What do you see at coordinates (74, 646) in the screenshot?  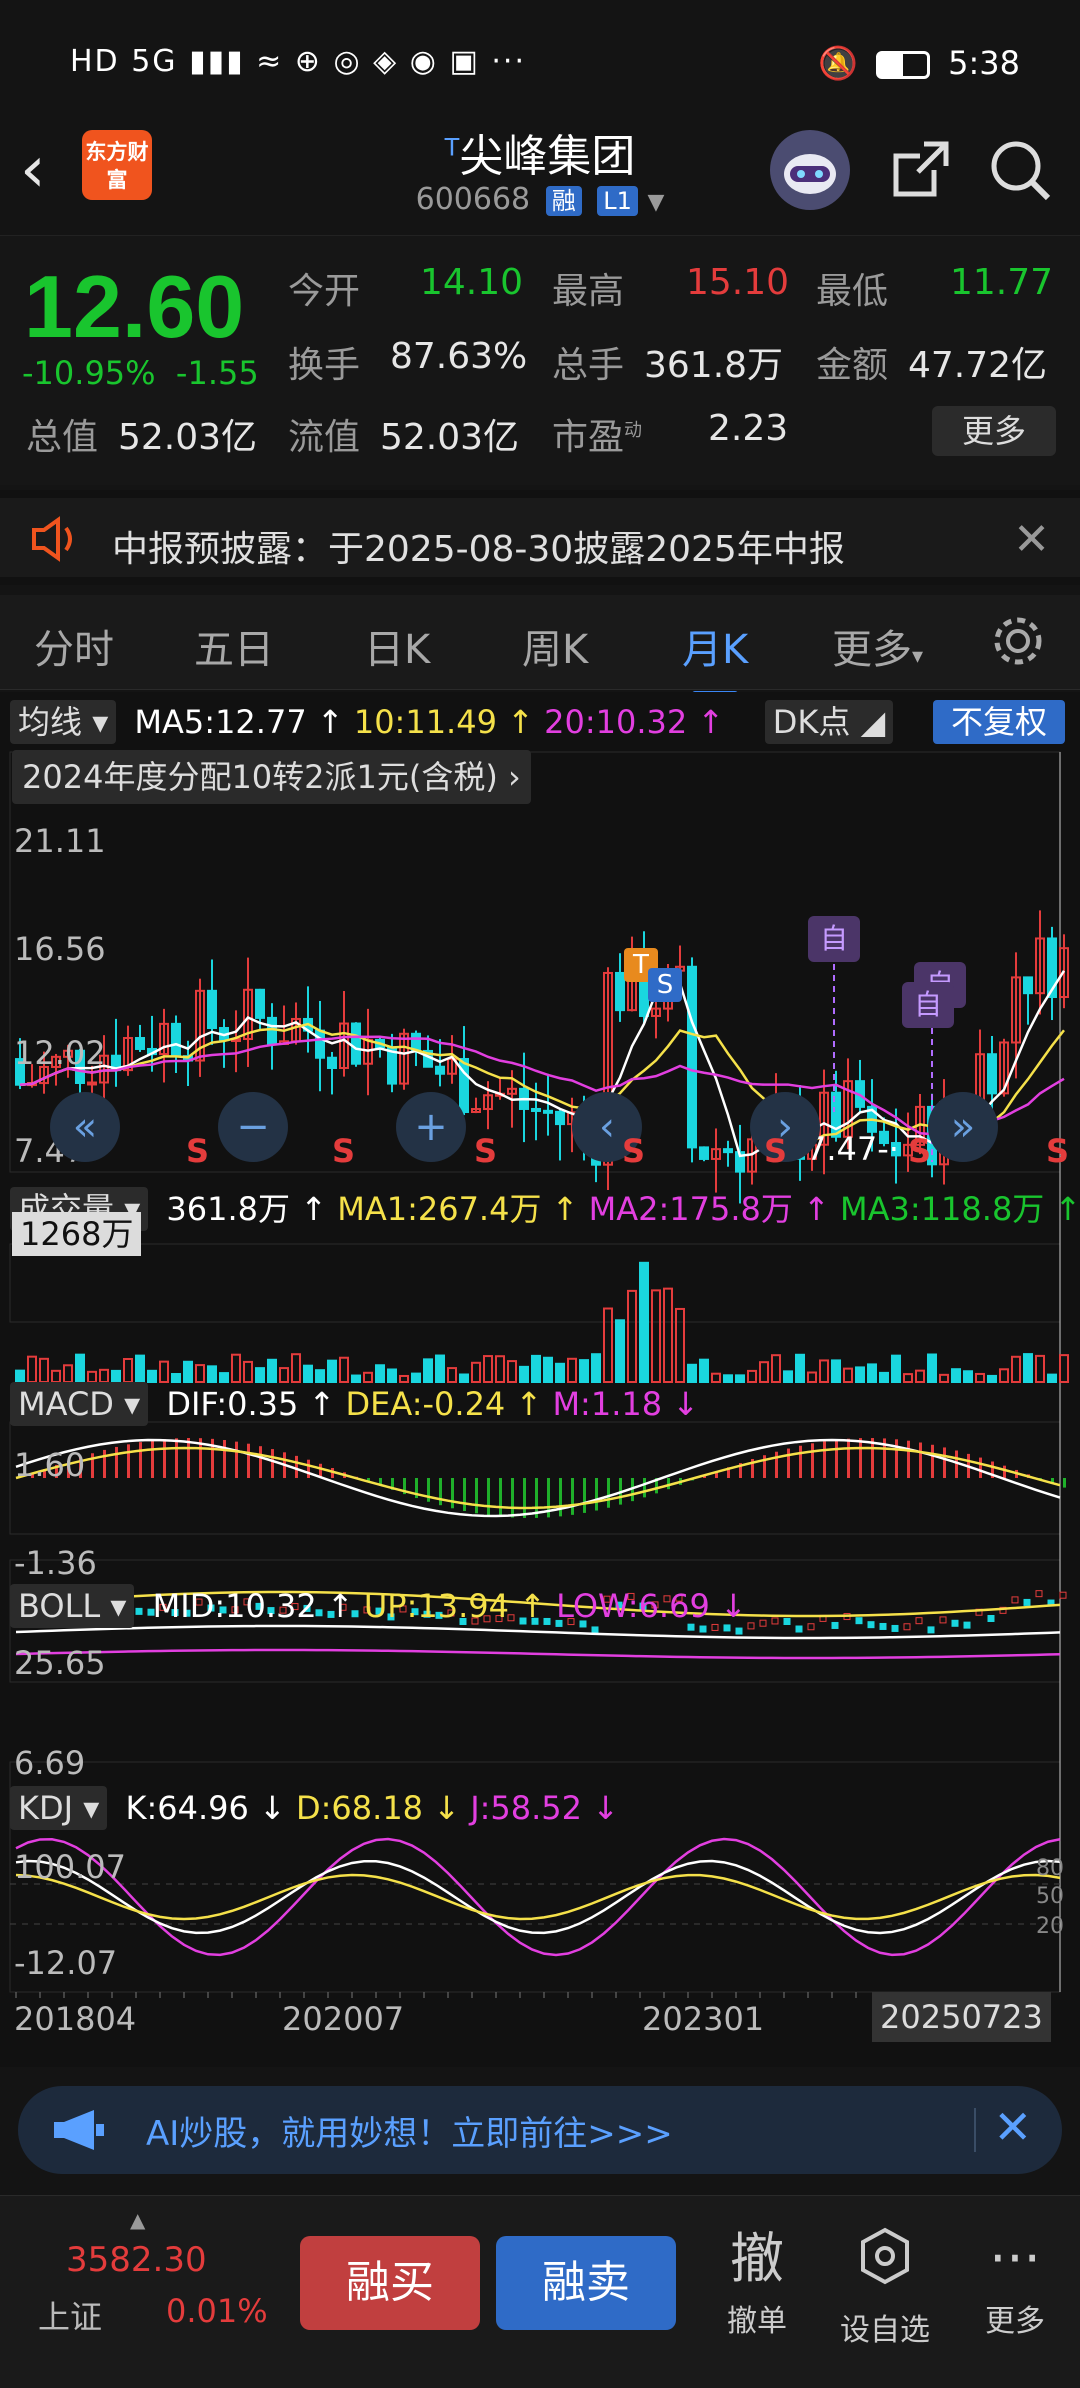 I see `tab-intraday: 分时` at bounding box center [74, 646].